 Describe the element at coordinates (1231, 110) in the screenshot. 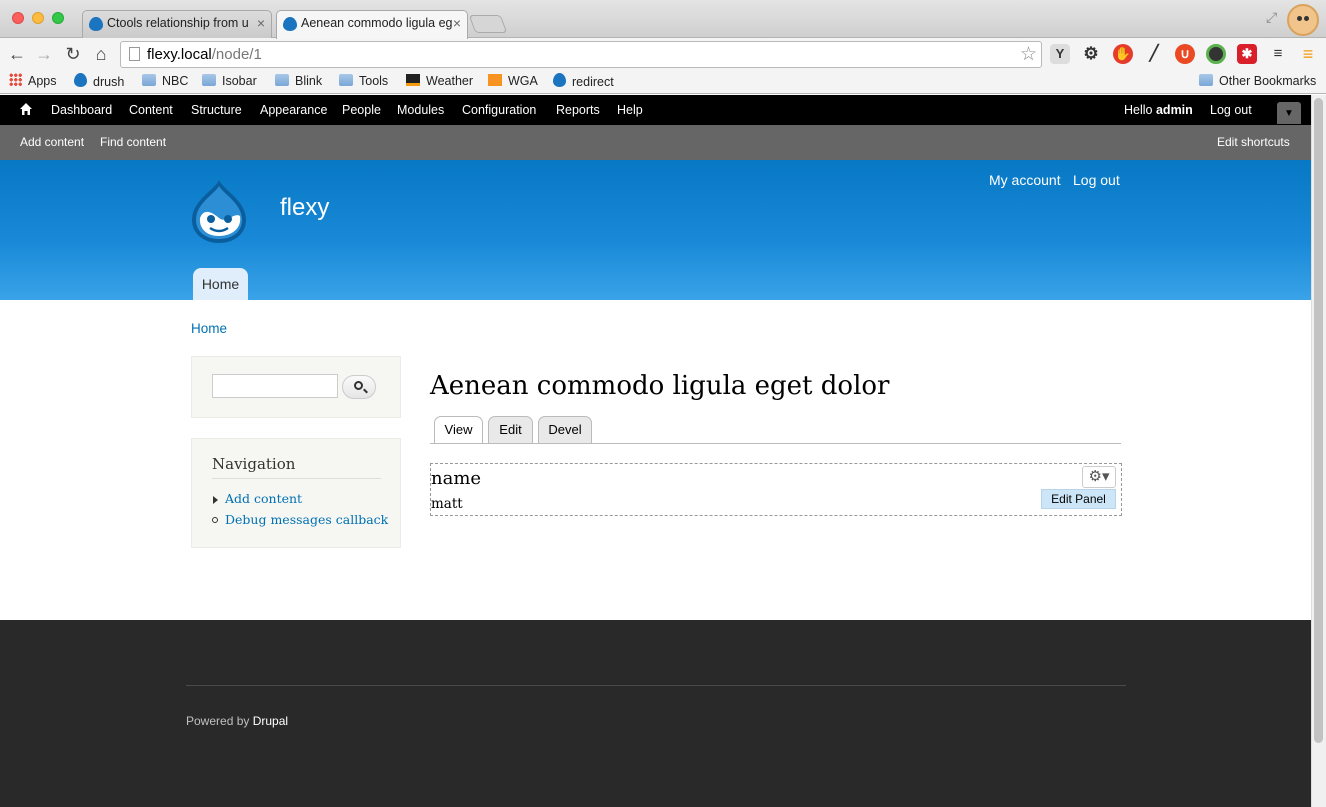

I see `admin-logout-link: Log out` at that location.